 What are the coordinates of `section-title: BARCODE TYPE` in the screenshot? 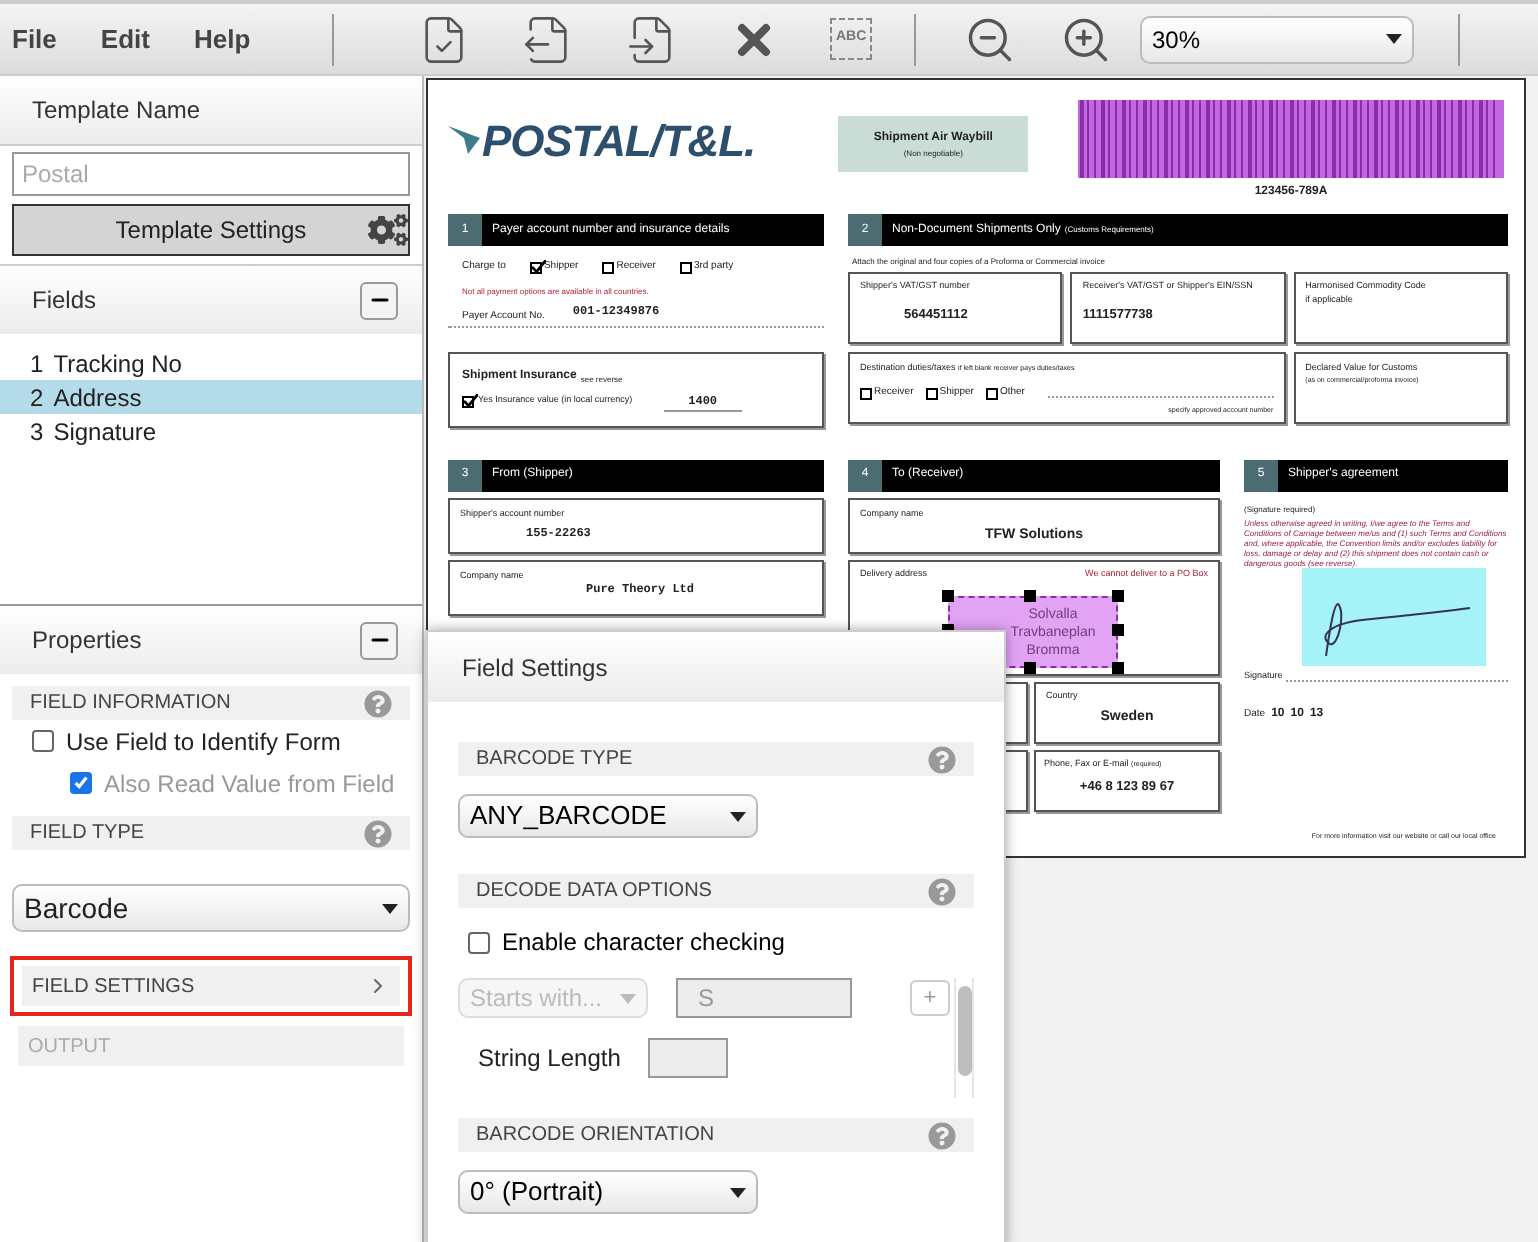 It's located at (554, 760).